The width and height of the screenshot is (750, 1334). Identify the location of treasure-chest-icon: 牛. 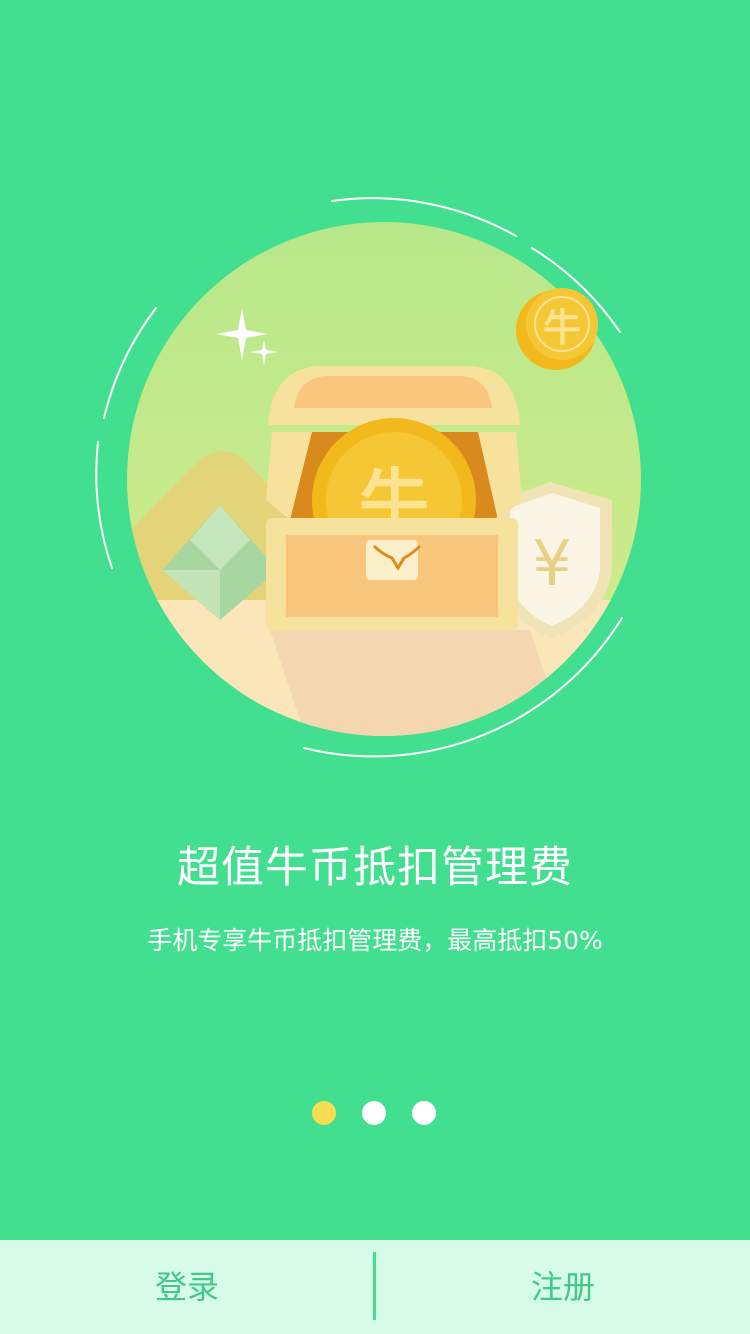
(394, 498).